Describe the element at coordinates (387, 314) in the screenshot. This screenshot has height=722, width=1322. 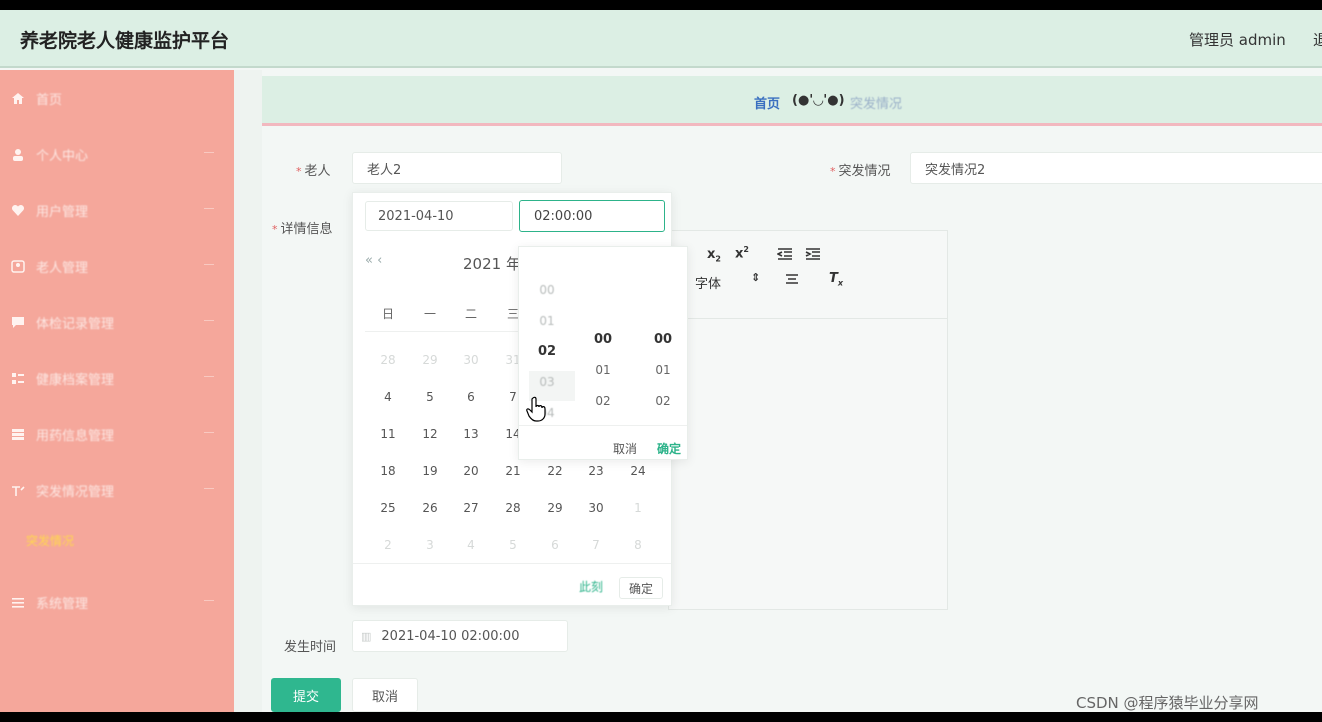
I see `weekday-header: 日` at that location.